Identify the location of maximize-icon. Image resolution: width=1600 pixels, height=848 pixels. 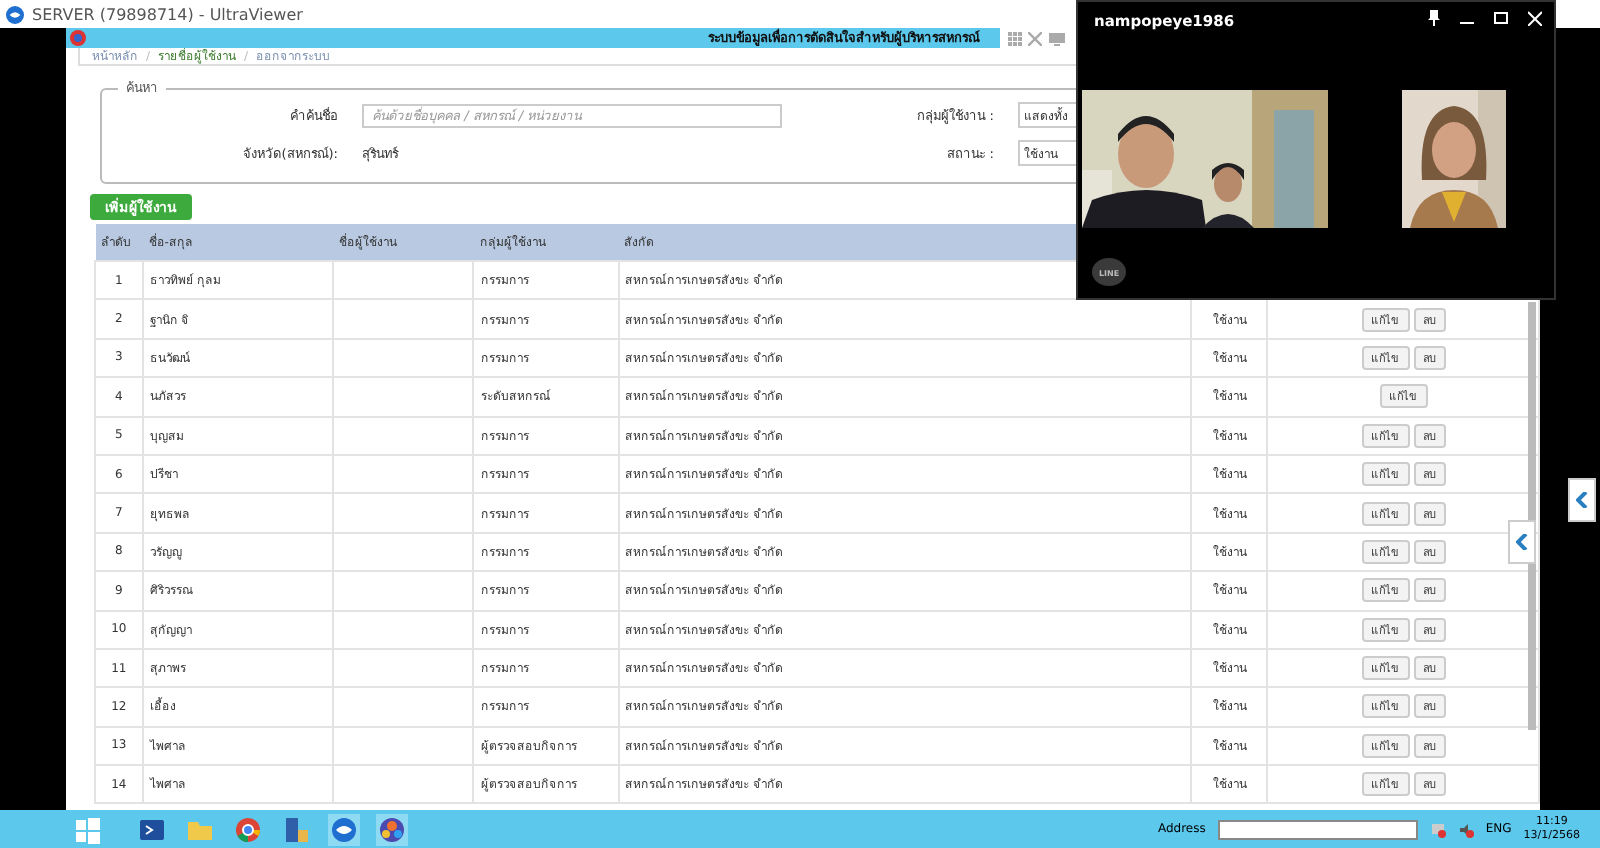
(1501, 18).